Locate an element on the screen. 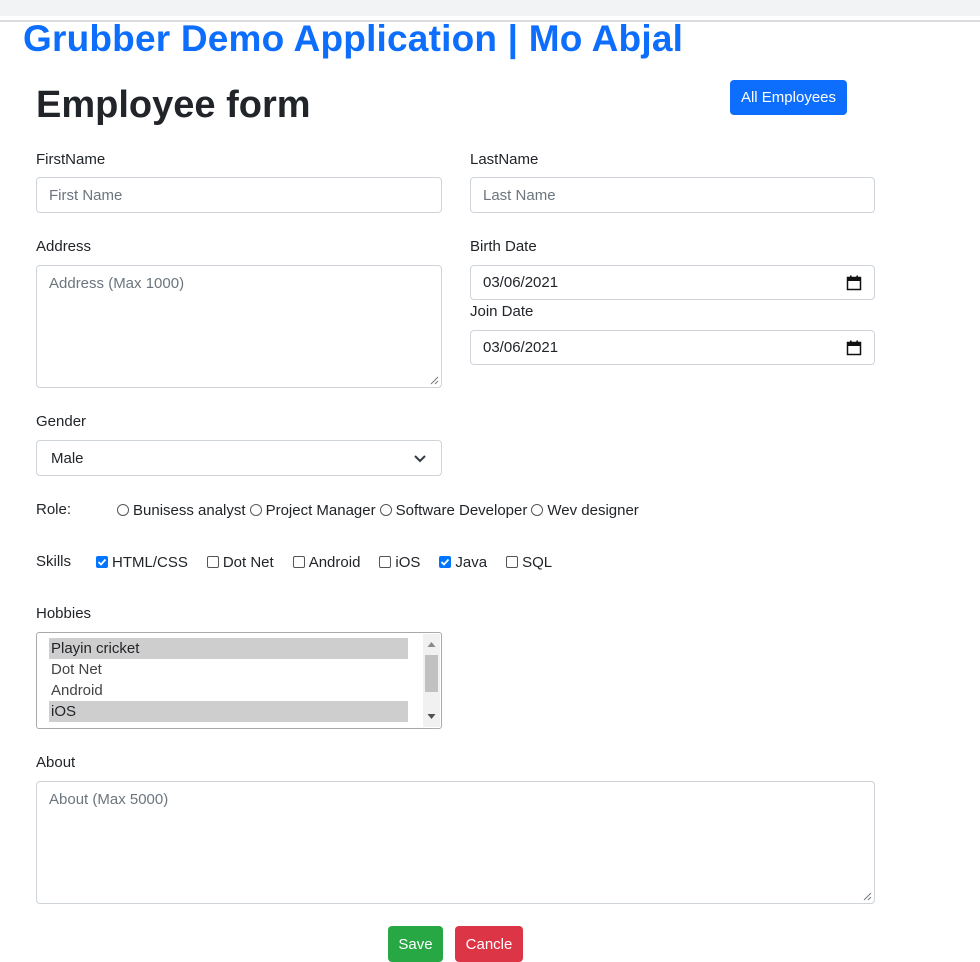 This screenshot has height=962, width=980. last-name-input is located at coordinates (672, 195).